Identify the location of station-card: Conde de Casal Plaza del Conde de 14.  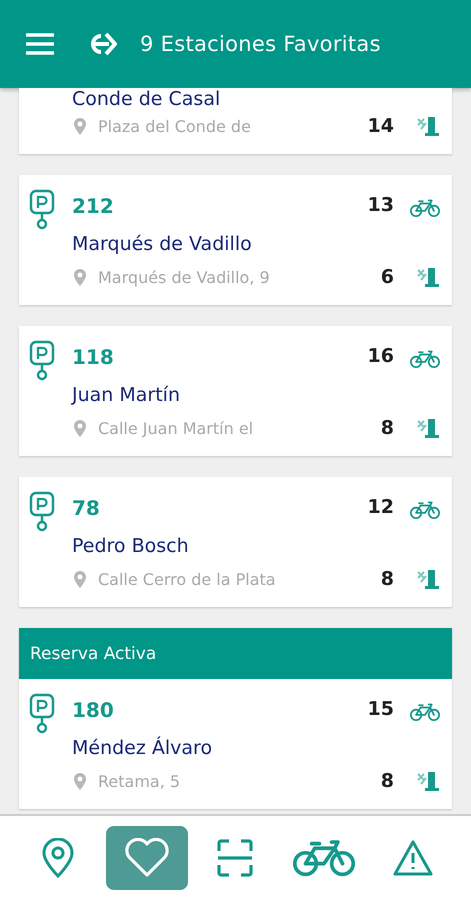
(235, 121).